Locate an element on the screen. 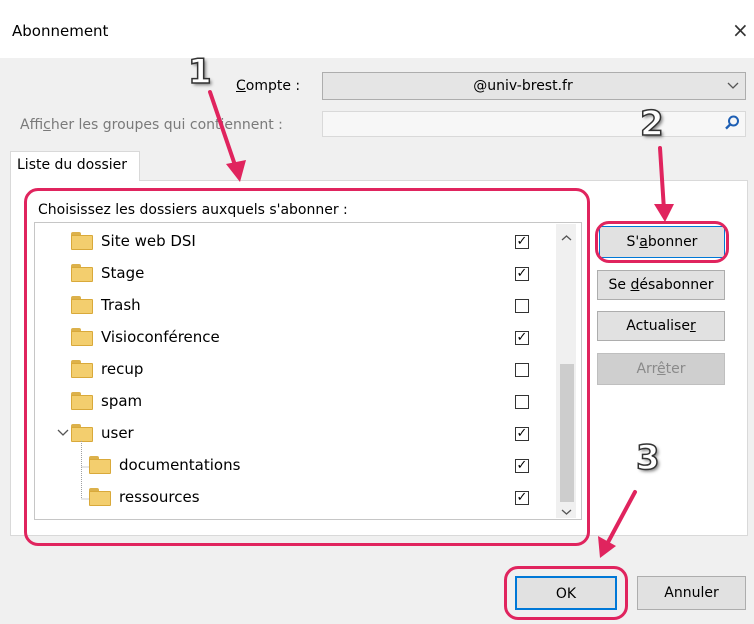  annotation-number-1: 1 is located at coordinates (199, 72).